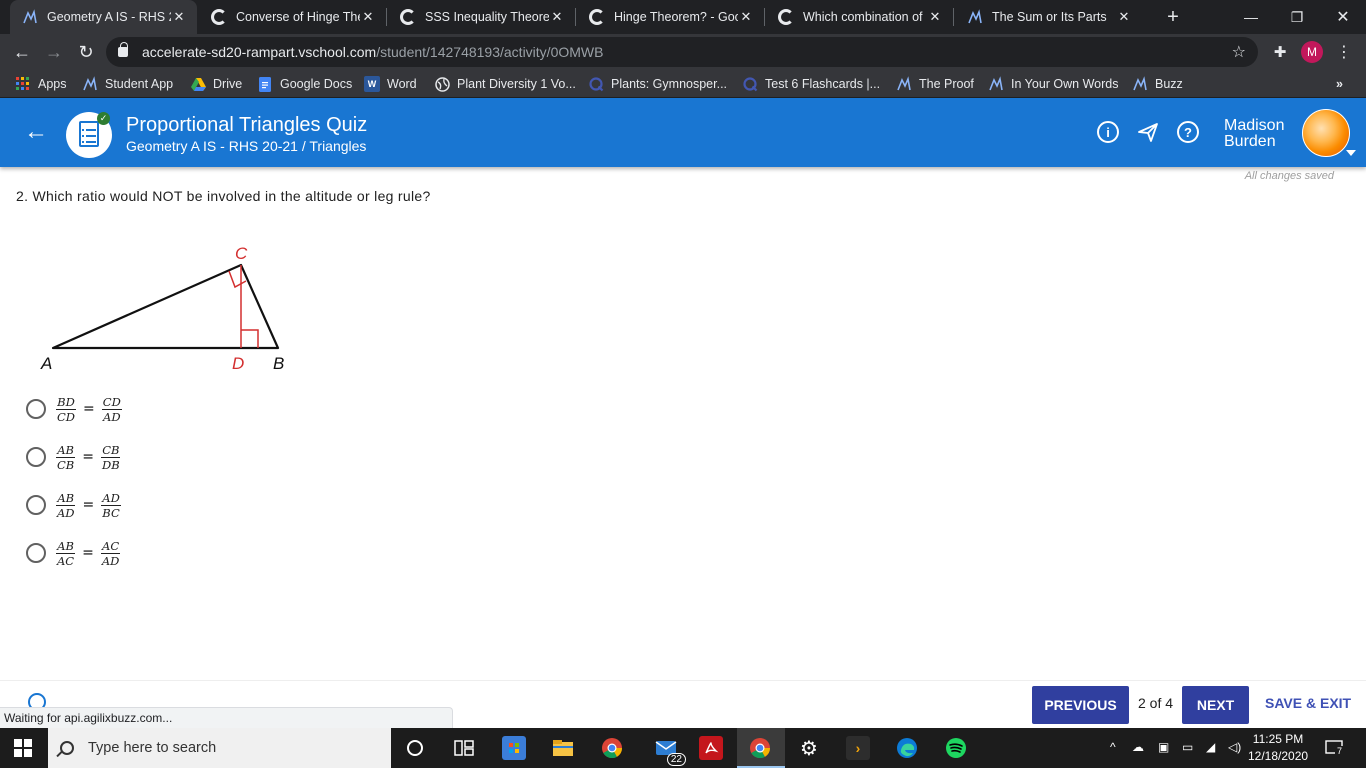 The image size is (1366, 768). What do you see at coordinates (1351, 153) in the screenshot?
I see `chevron-down-icon` at bounding box center [1351, 153].